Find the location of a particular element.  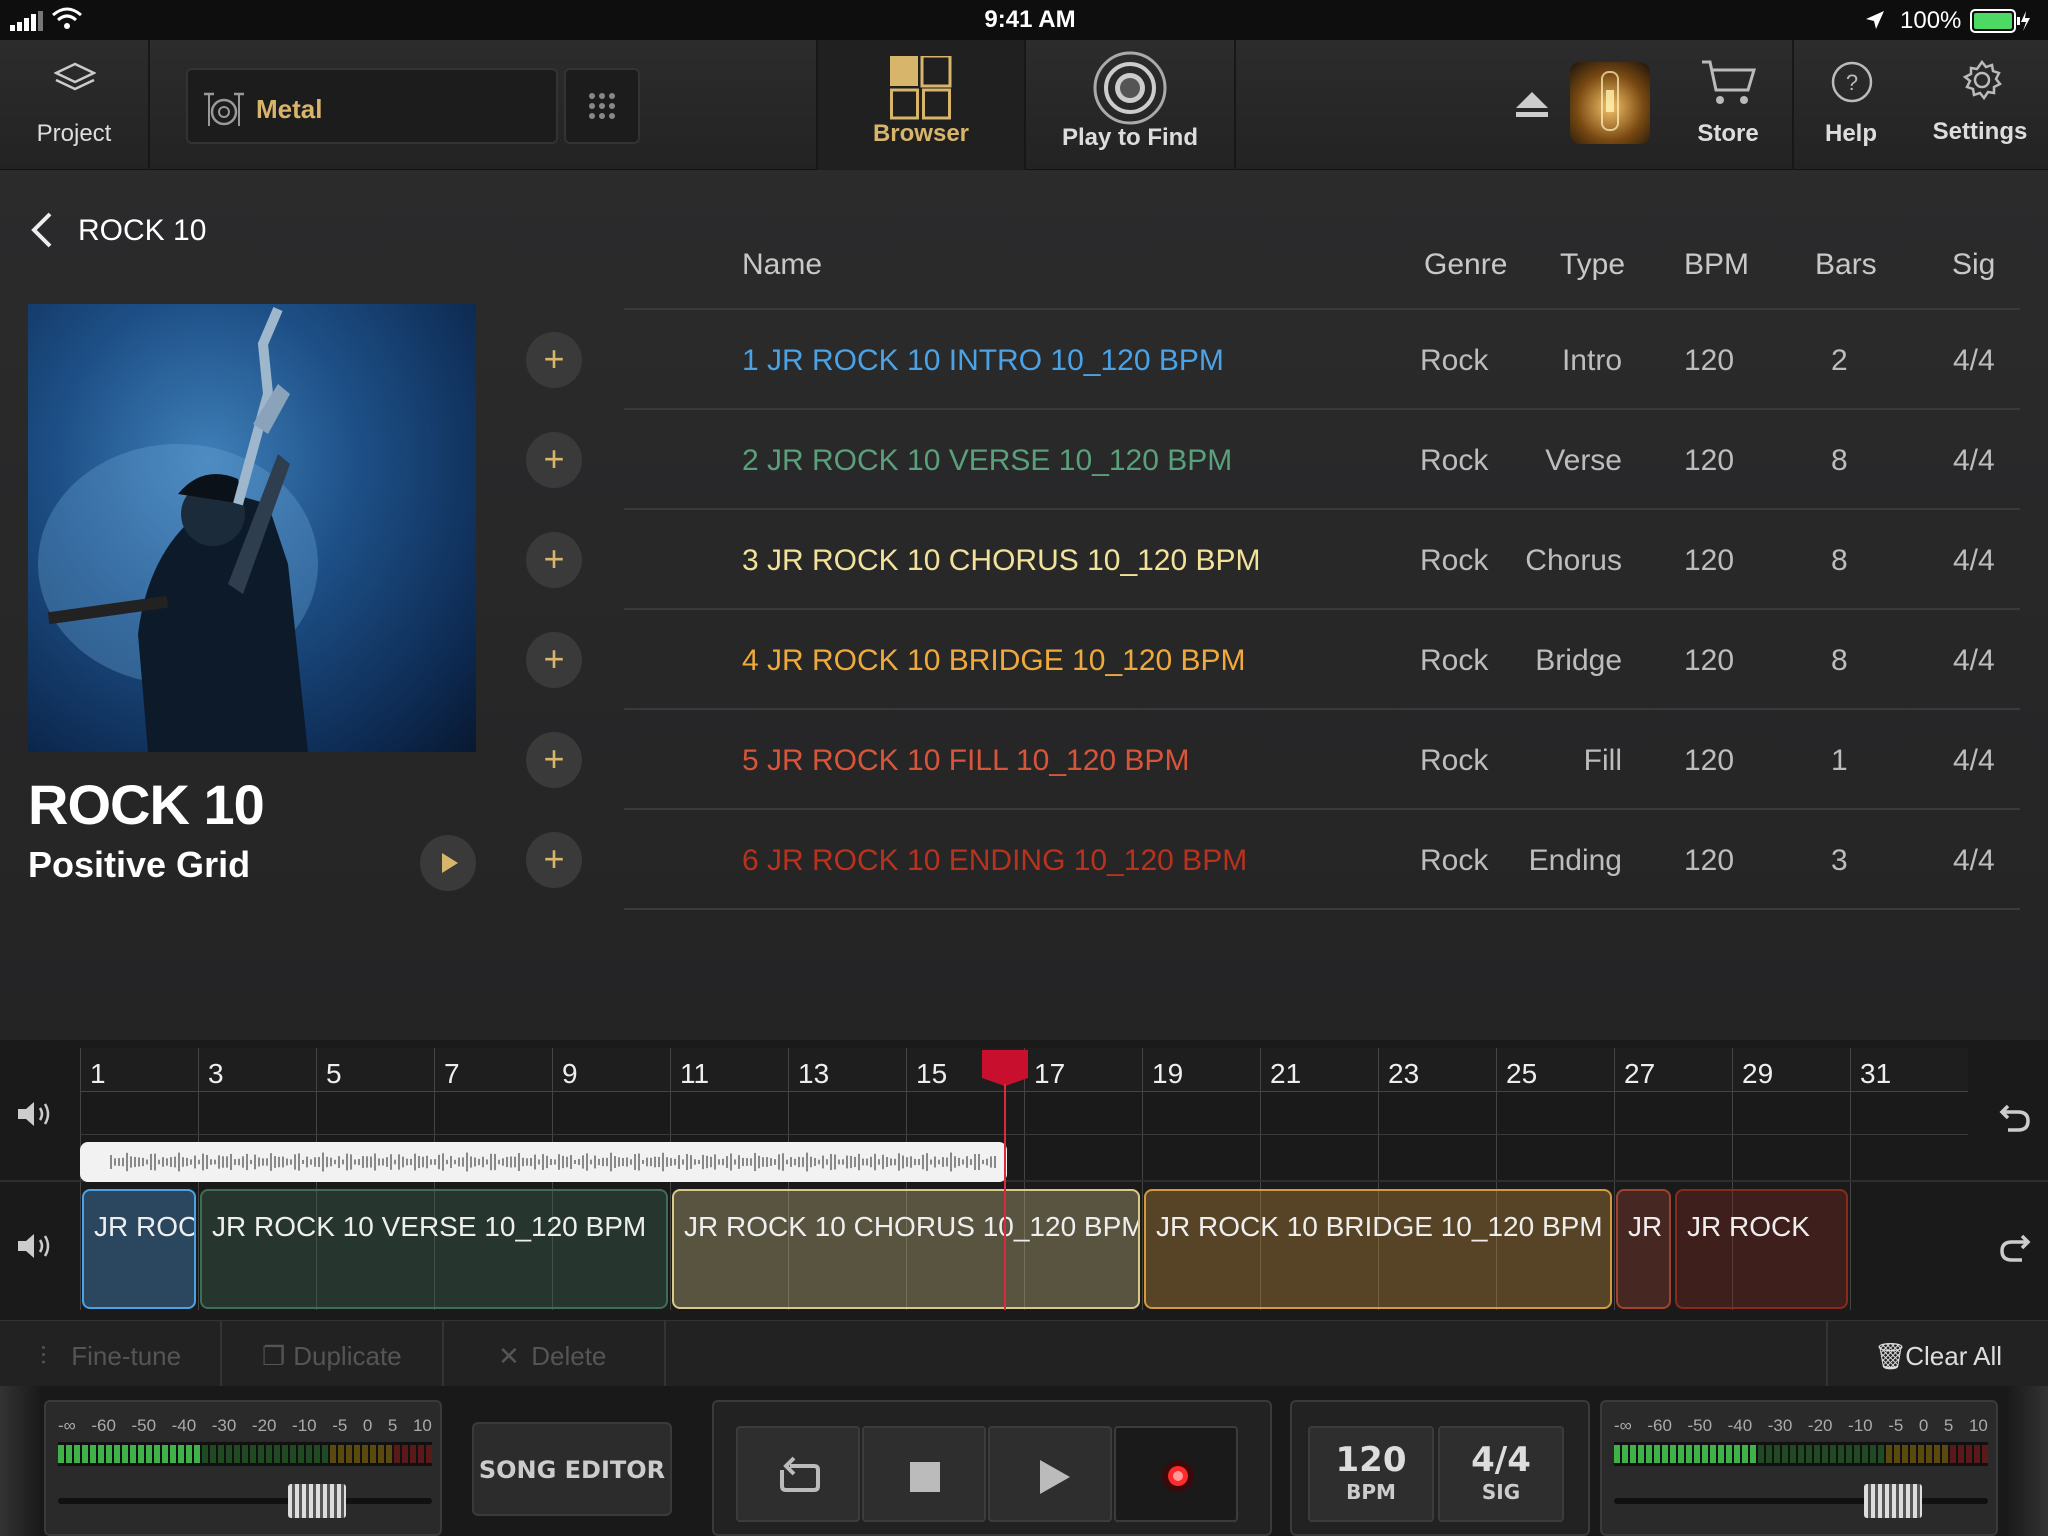

ruler-tick-label: 27 is located at coordinates (1640, 1073).